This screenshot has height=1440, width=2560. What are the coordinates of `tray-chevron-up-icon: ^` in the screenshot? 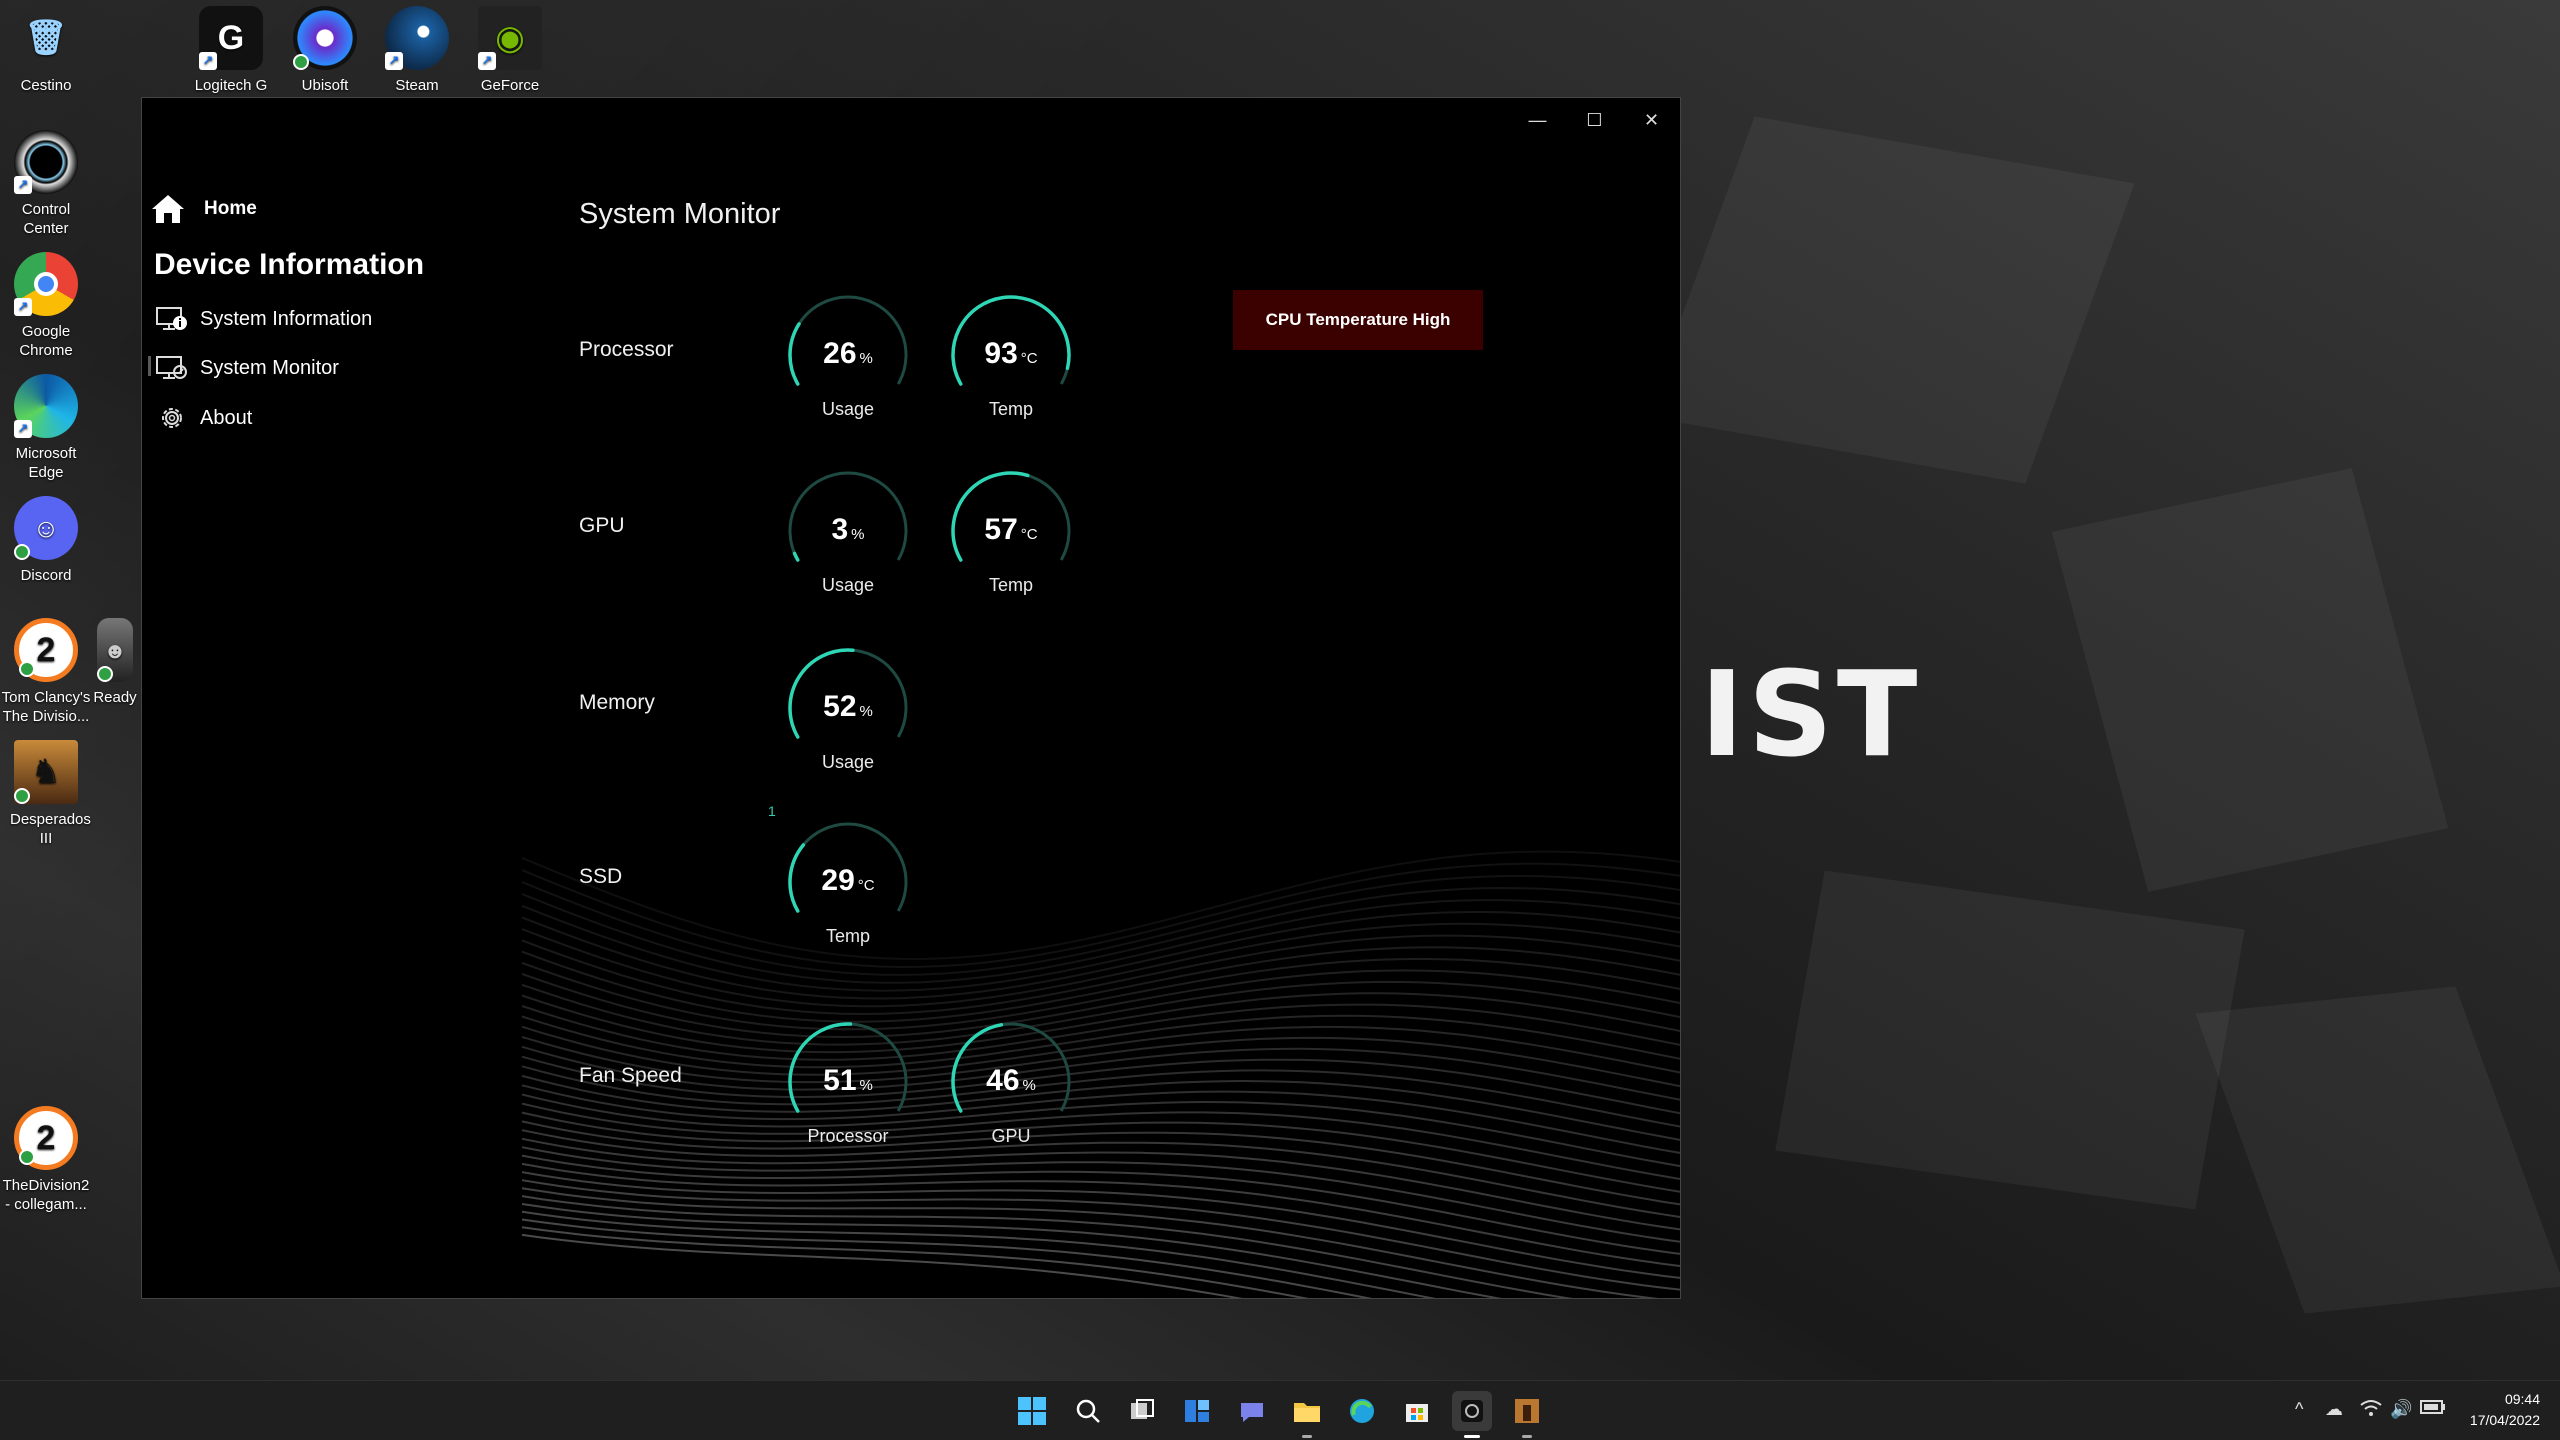 It's located at (2299, 1409).